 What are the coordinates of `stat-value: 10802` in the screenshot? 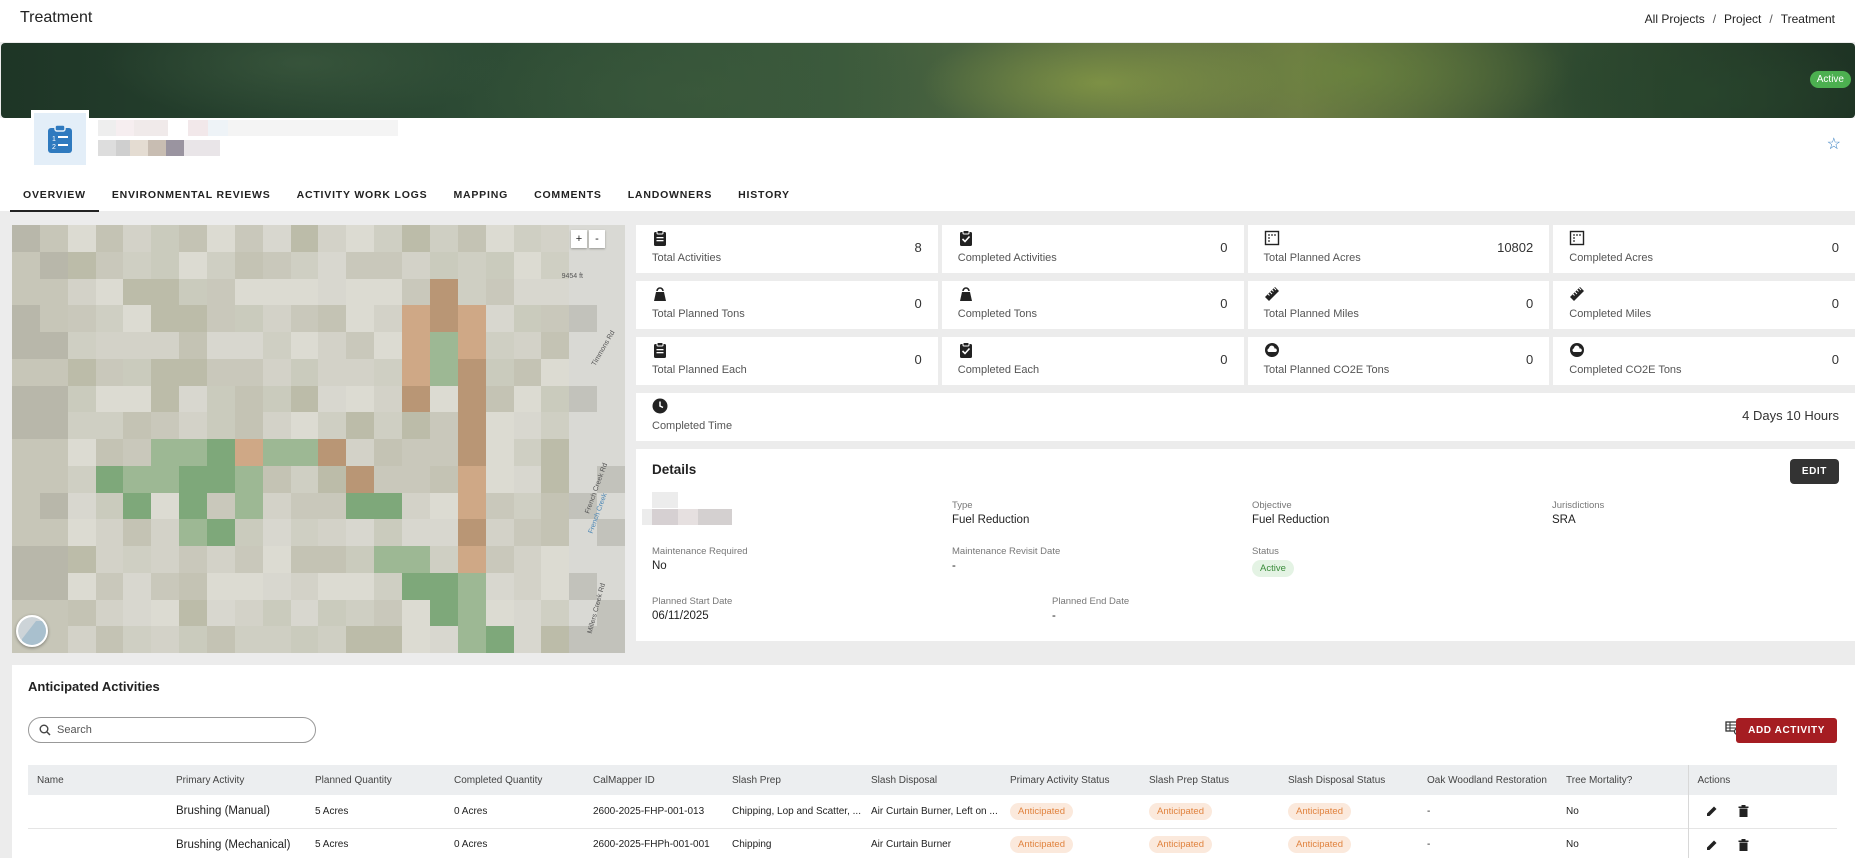 It's located at (1515, 247).